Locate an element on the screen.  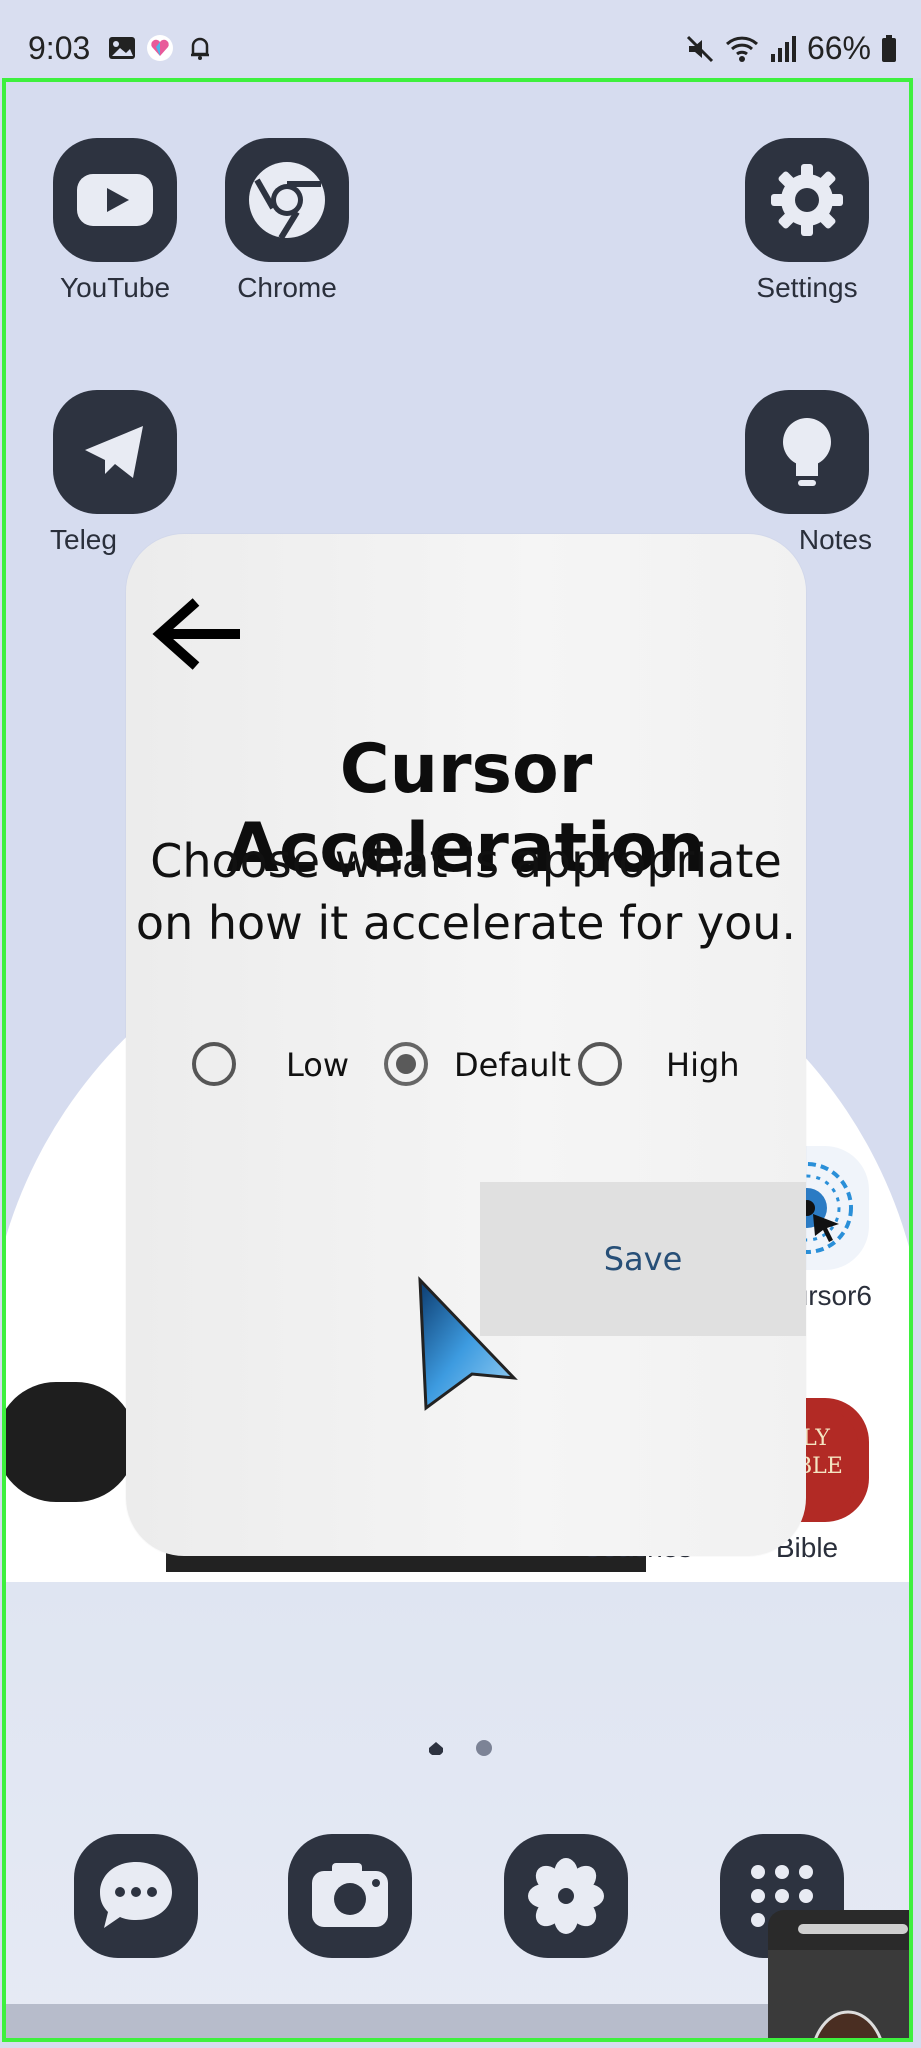
bell-icon is located at coordinates (200, 48).